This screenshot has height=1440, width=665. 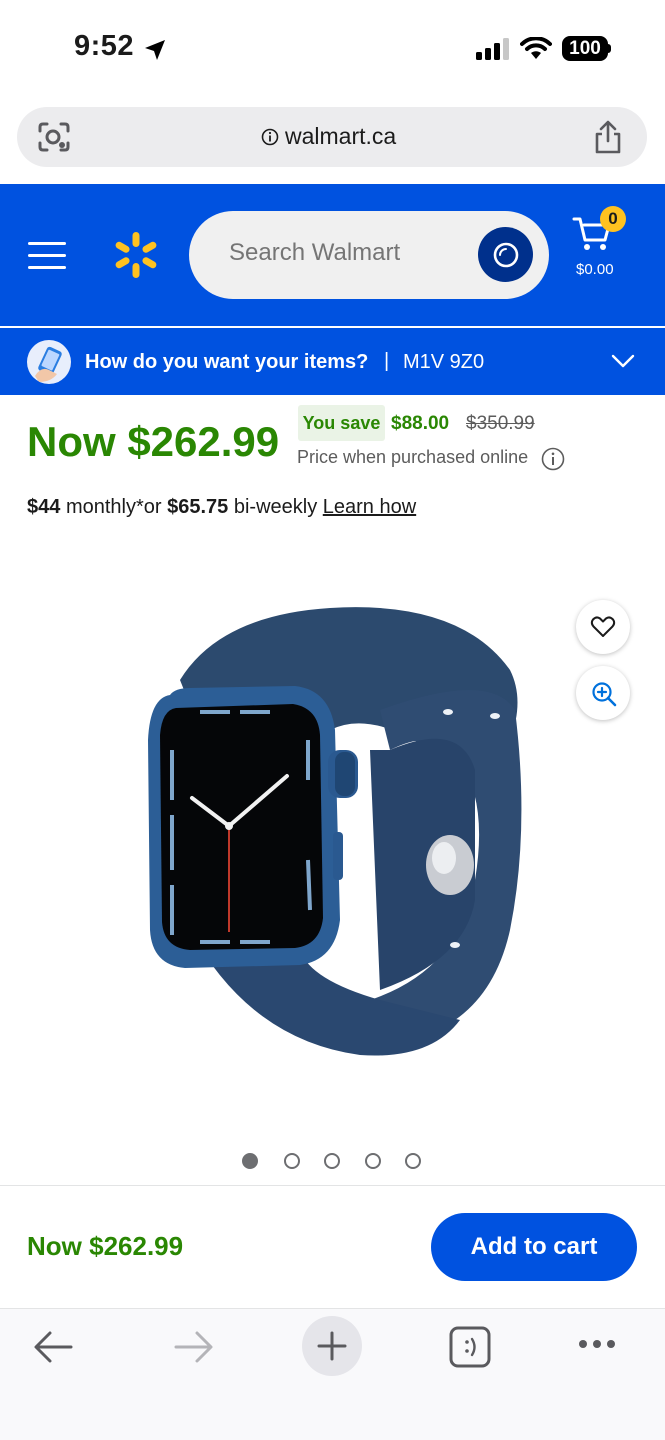 I want to click on visual-search-icon, so click(x=54, y=137).